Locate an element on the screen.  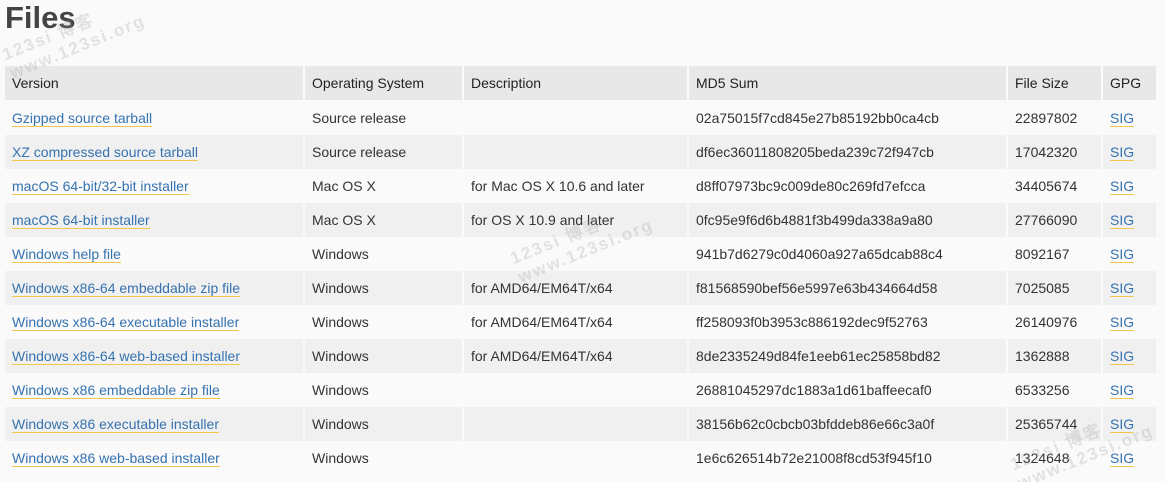
download-link: Windows x86-64 executable installer is located at coordinates (126, 322).